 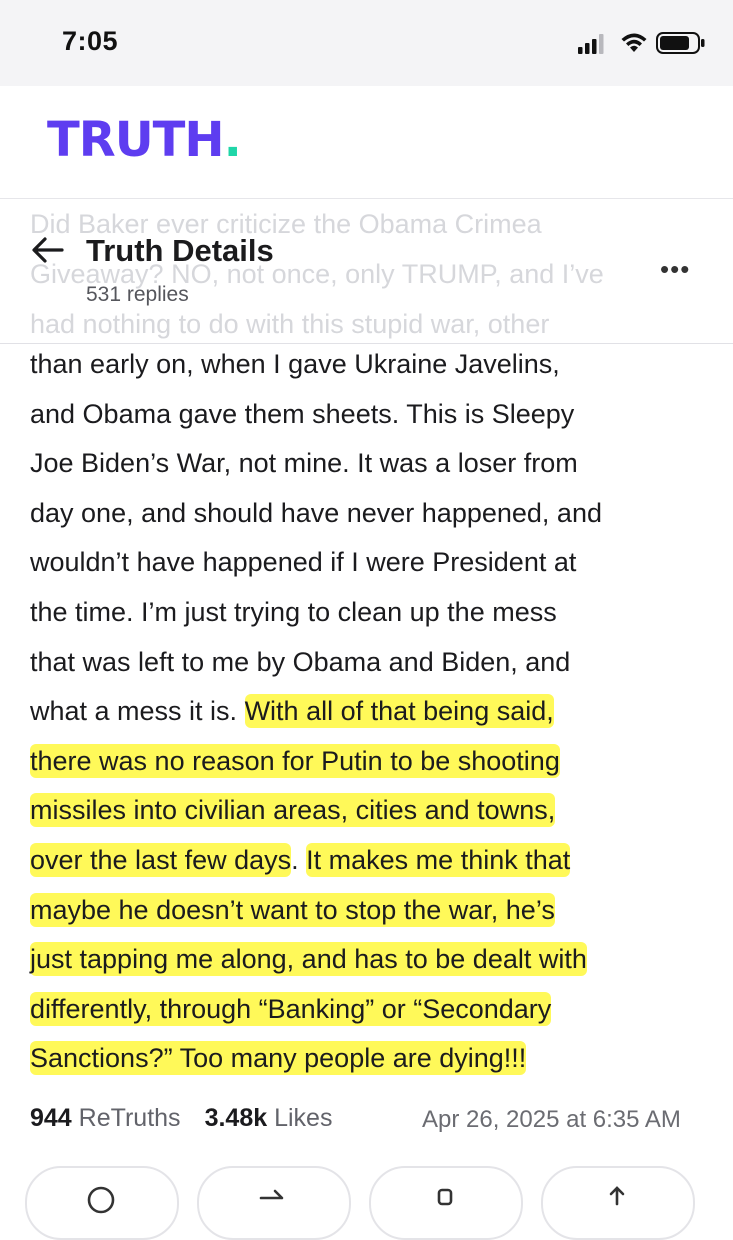 I want to click on like-button, so click(x=446, y=1203).